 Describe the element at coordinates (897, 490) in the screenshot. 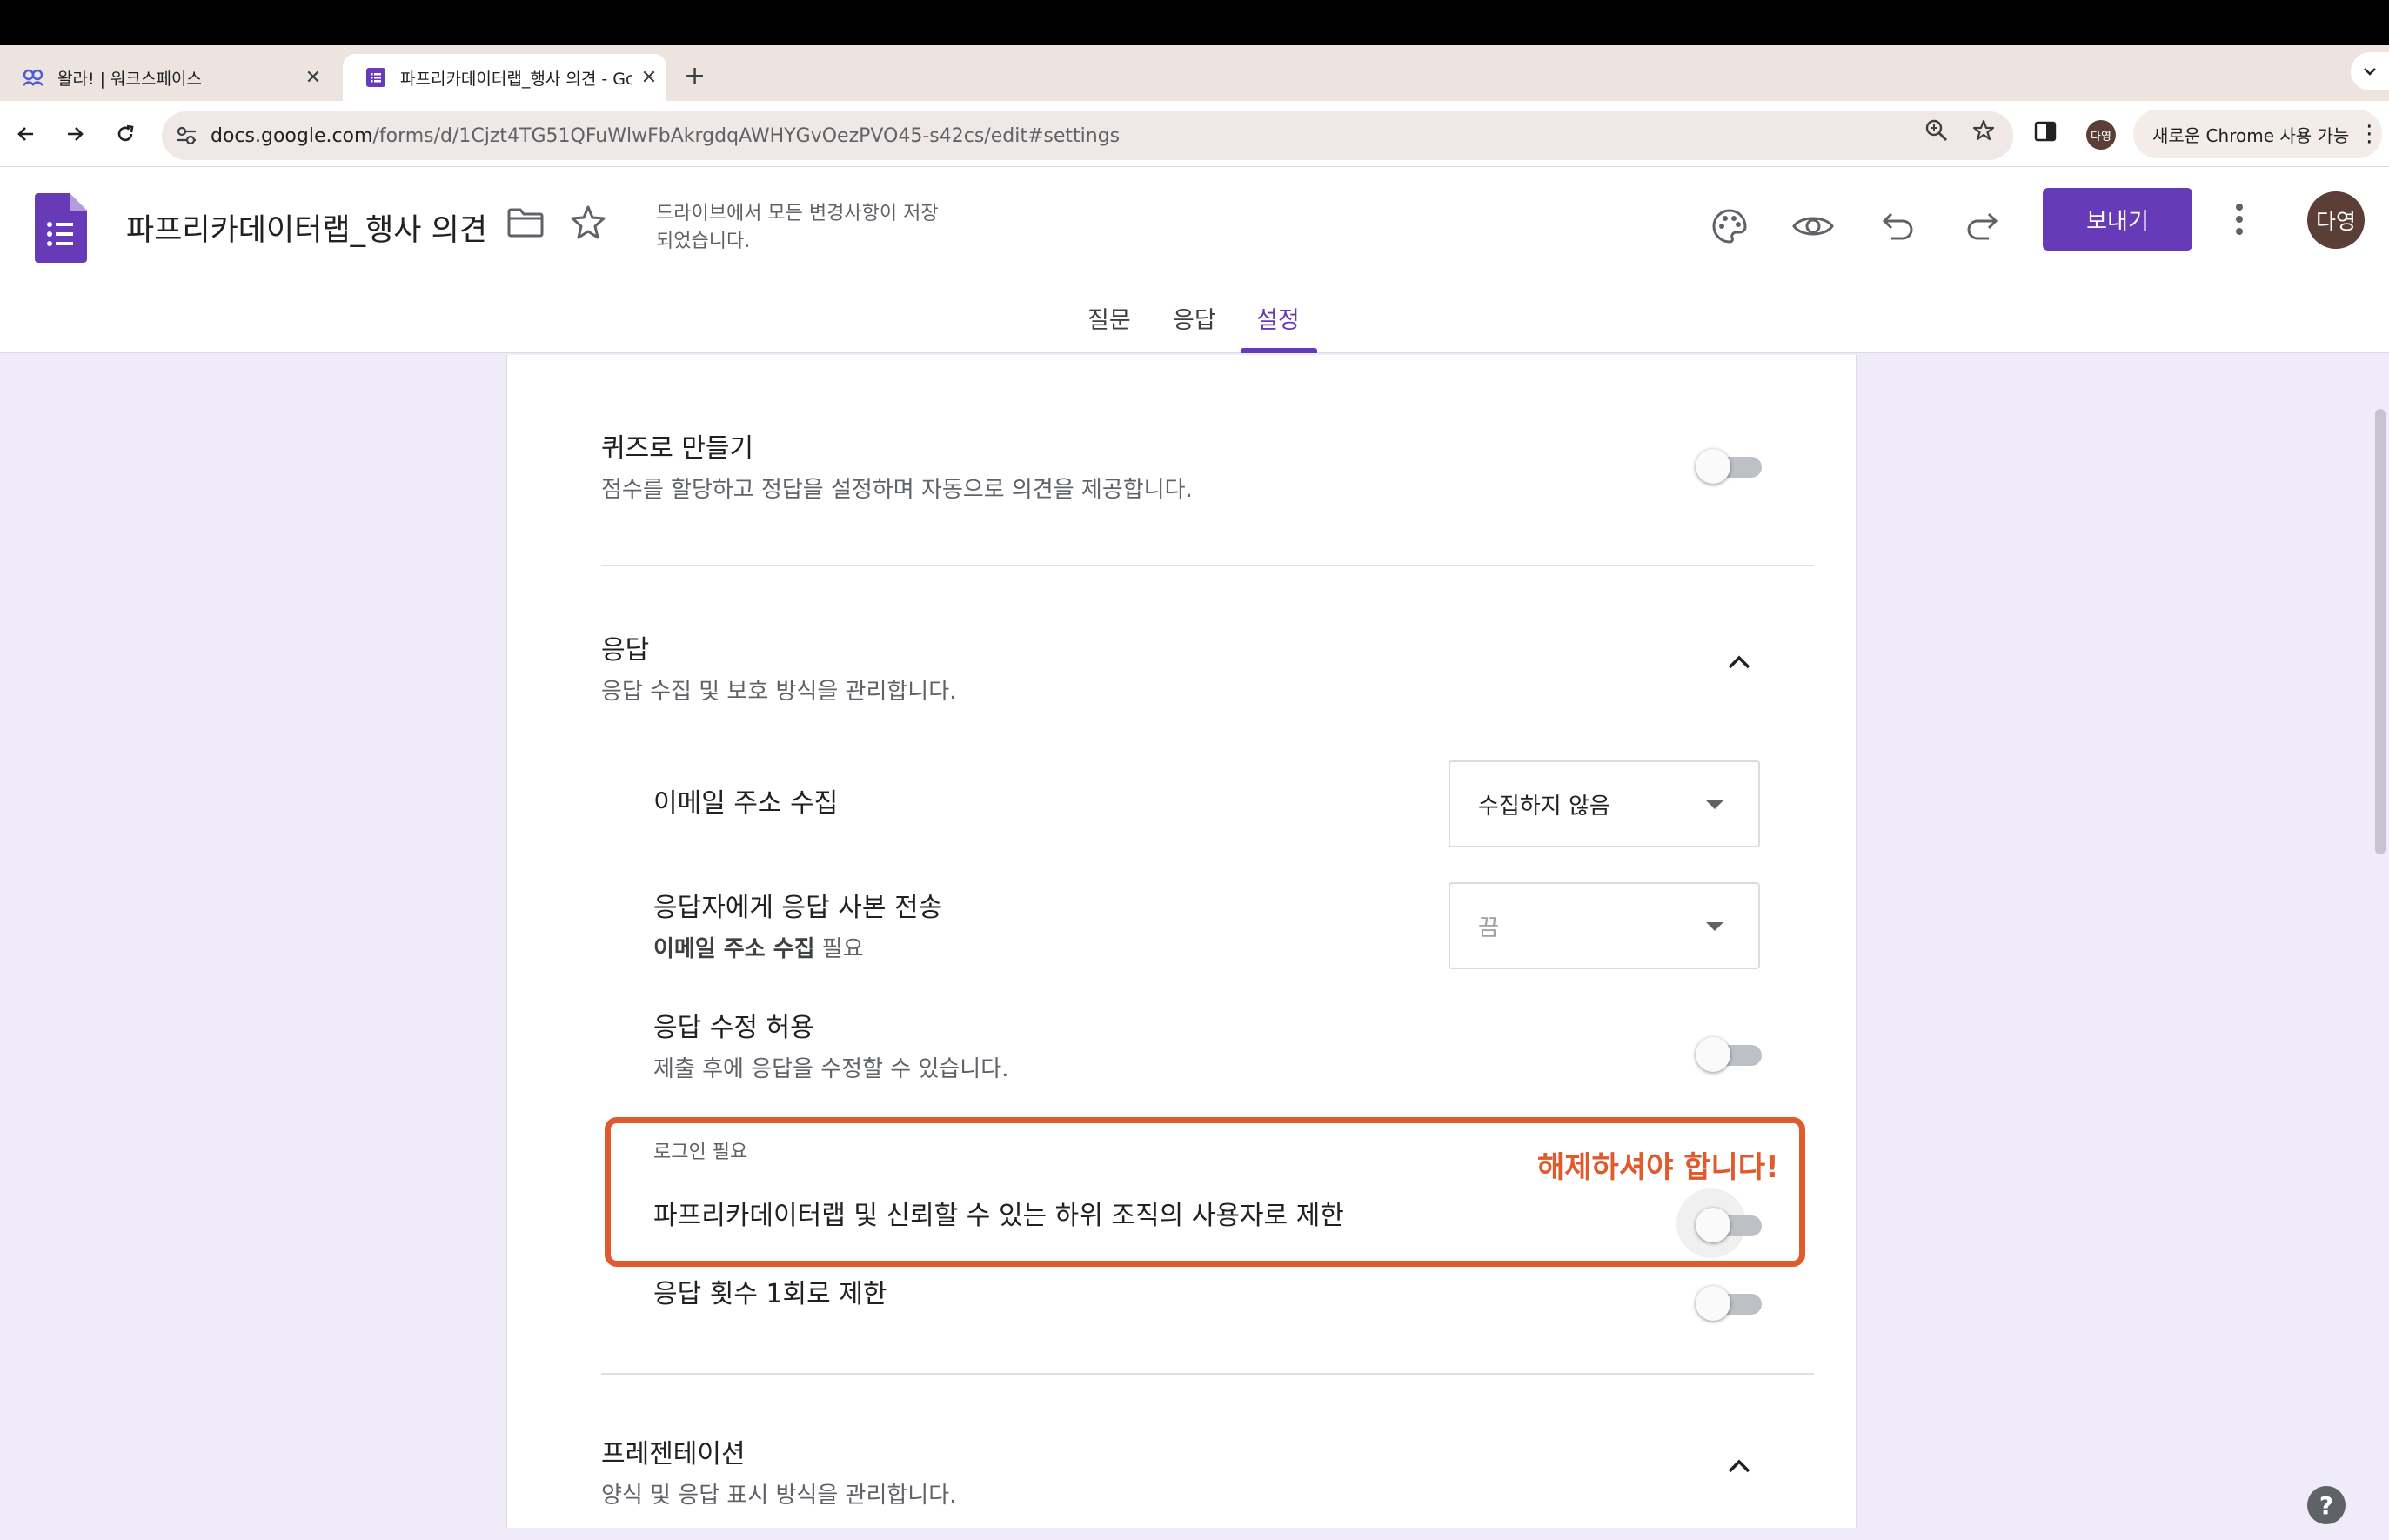

I see `quiz-description: 점수를 할당하고 정답을 설정하며 자동으로 의견을 제공합니다.` at that location.